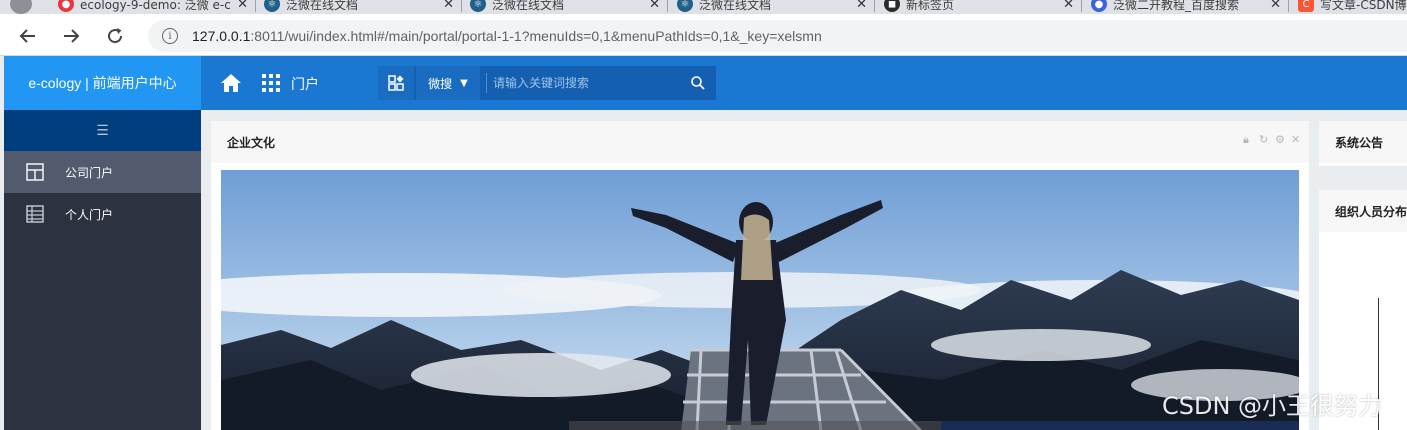 The height and width of the screenshot is (430, 1407). What do you see at coordinates (1248, 139) in the screenshot?
I see `lock-icon: 🔒︎` at bounding box center [1248, 139].